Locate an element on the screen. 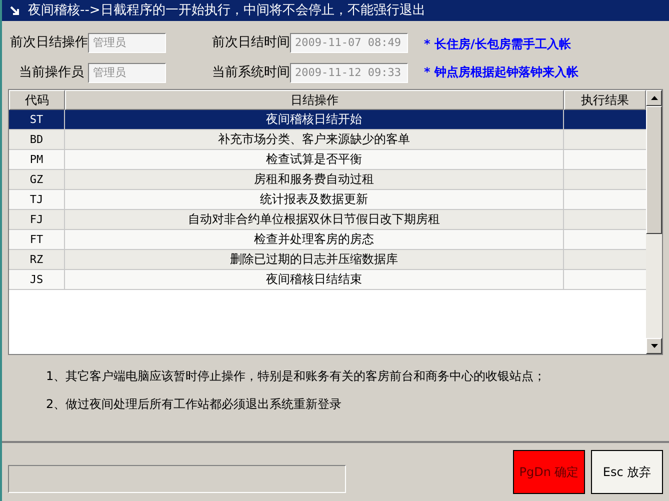 Image resolution: width=669 pixels, height=501 pixels. column-header: 执行结果 is located at coordinates (605, 100).